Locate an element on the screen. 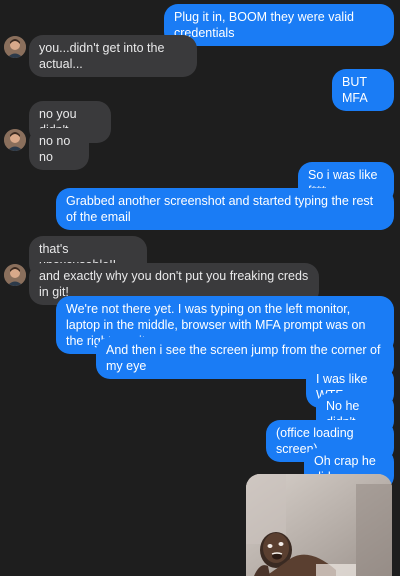  message-text: BUT MFA is located at coordinates (355, 90).